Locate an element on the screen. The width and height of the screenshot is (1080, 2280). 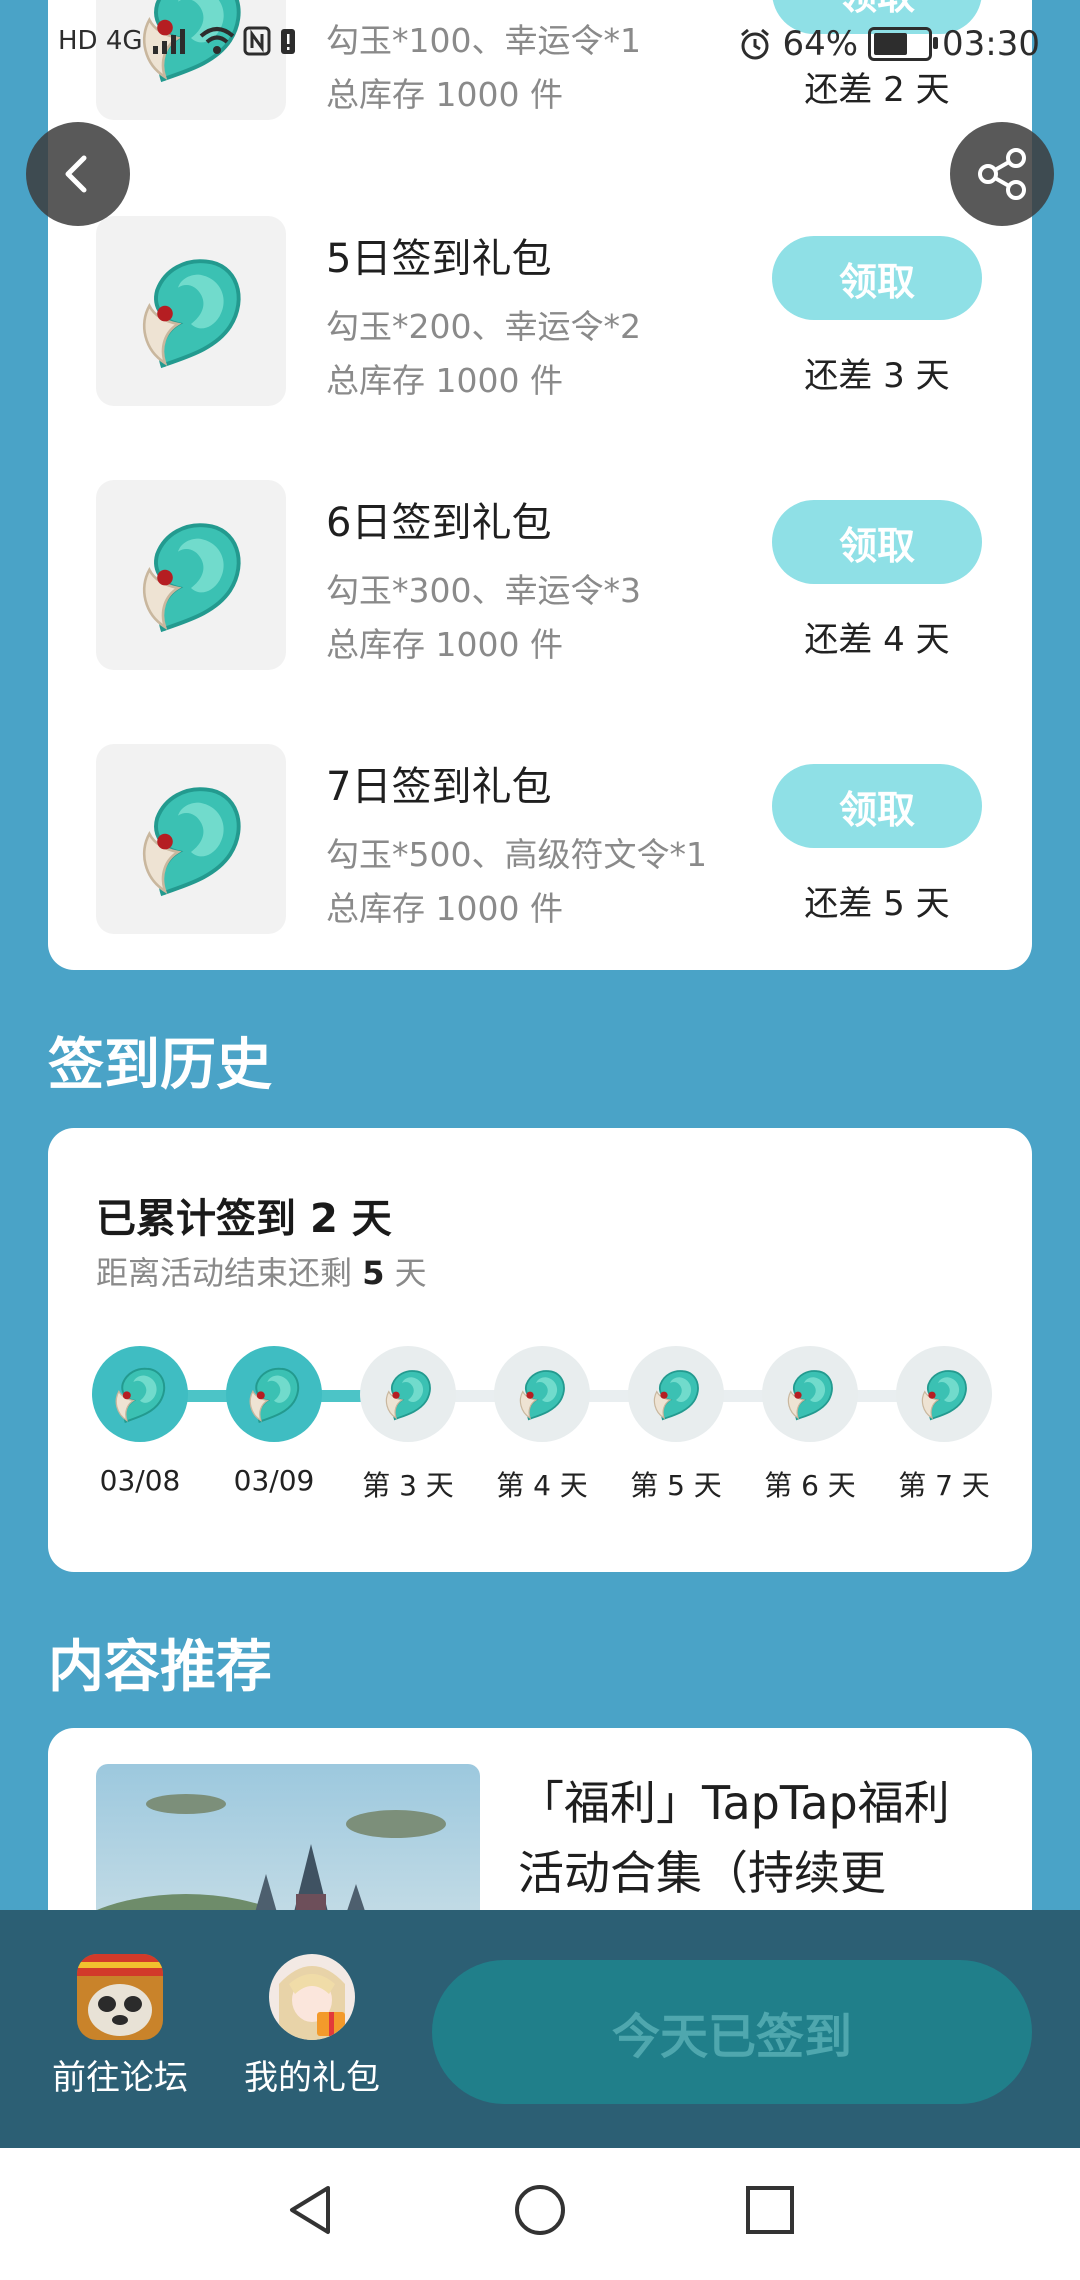
accumulated-days: 已累计签到 2 天 is located at coordinates (244, 1215).